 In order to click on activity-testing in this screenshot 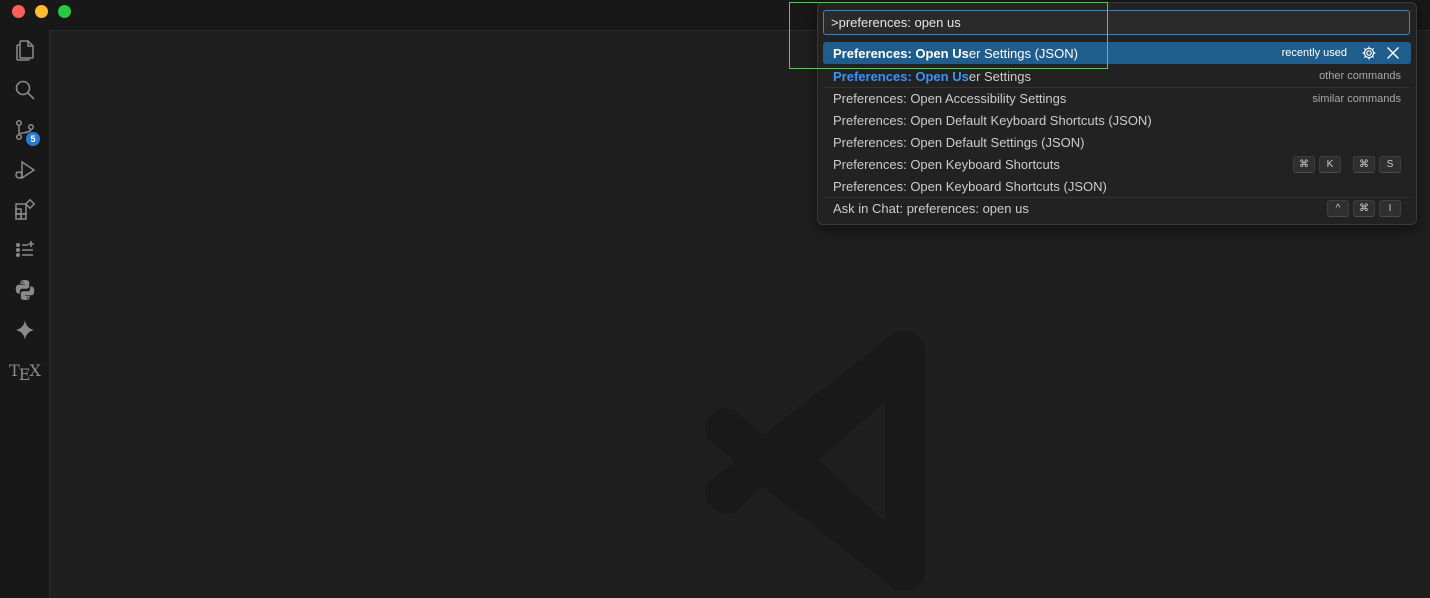, I will do `click(24, 250)`.